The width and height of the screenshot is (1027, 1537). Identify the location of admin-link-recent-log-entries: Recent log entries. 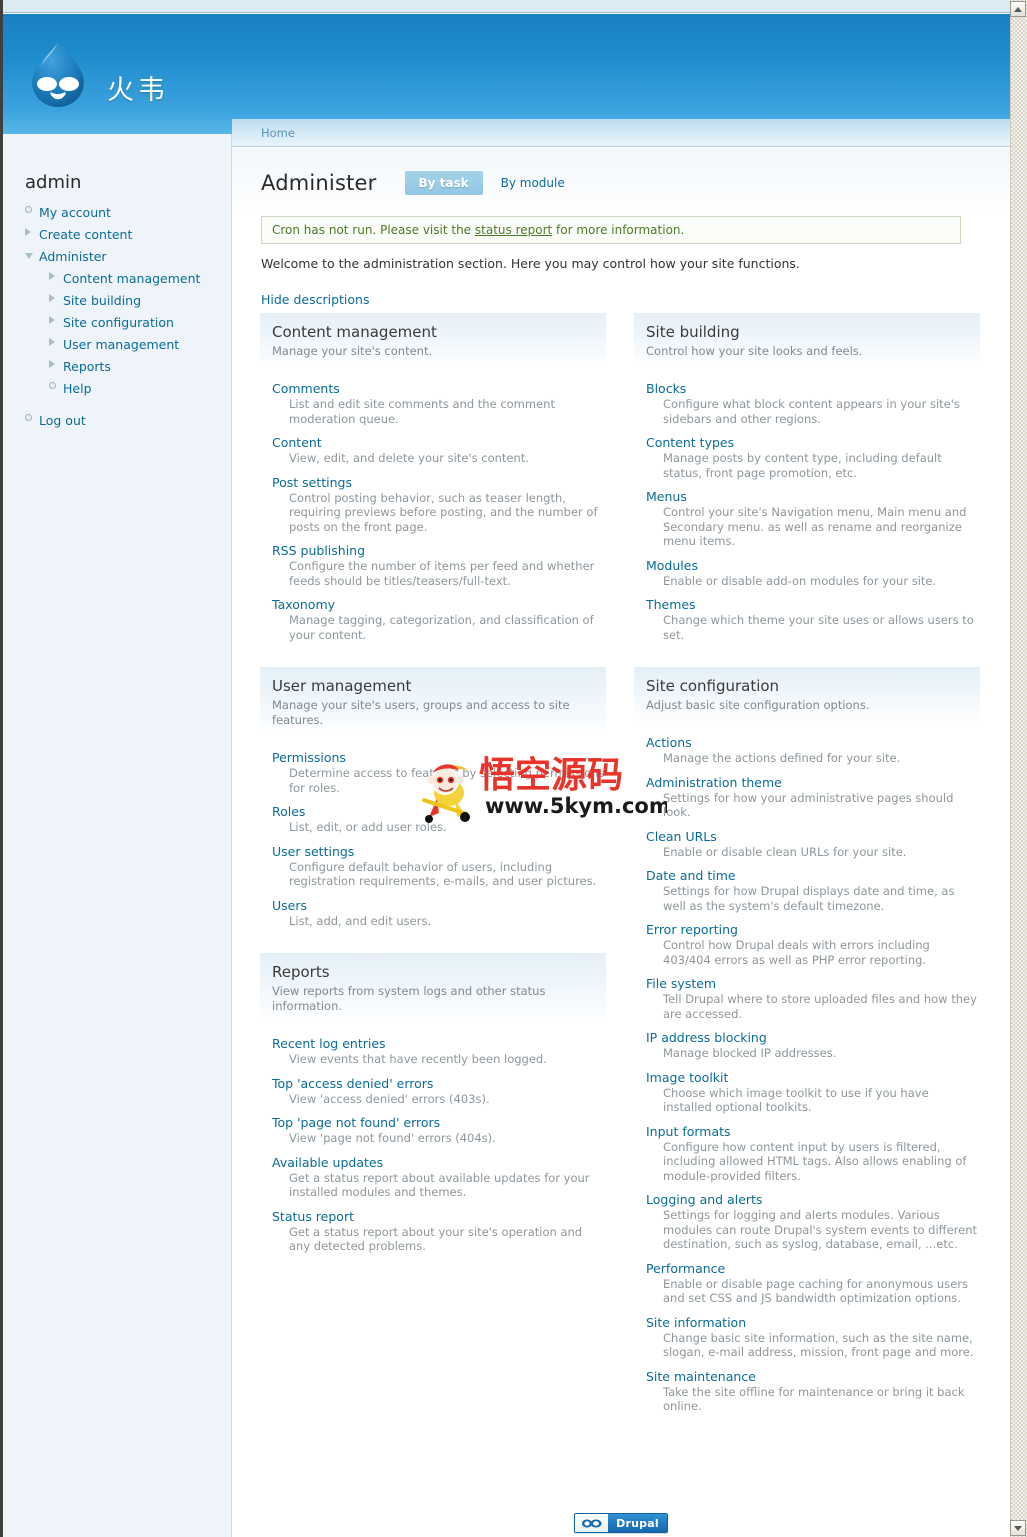
(329, 1043).